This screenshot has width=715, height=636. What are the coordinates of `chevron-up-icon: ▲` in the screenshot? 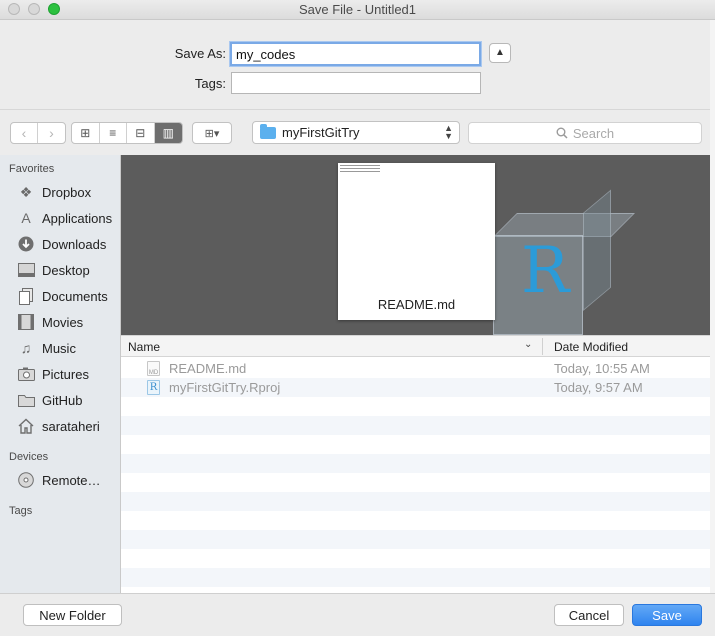 It's located at (500, 52).